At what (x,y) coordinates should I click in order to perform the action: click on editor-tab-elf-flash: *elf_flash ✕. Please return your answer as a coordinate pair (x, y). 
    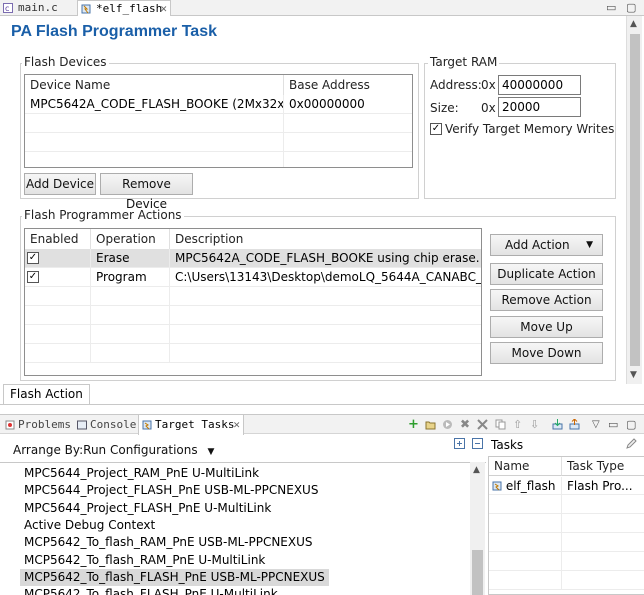
    Looking at the image, I should click on (124, 8).